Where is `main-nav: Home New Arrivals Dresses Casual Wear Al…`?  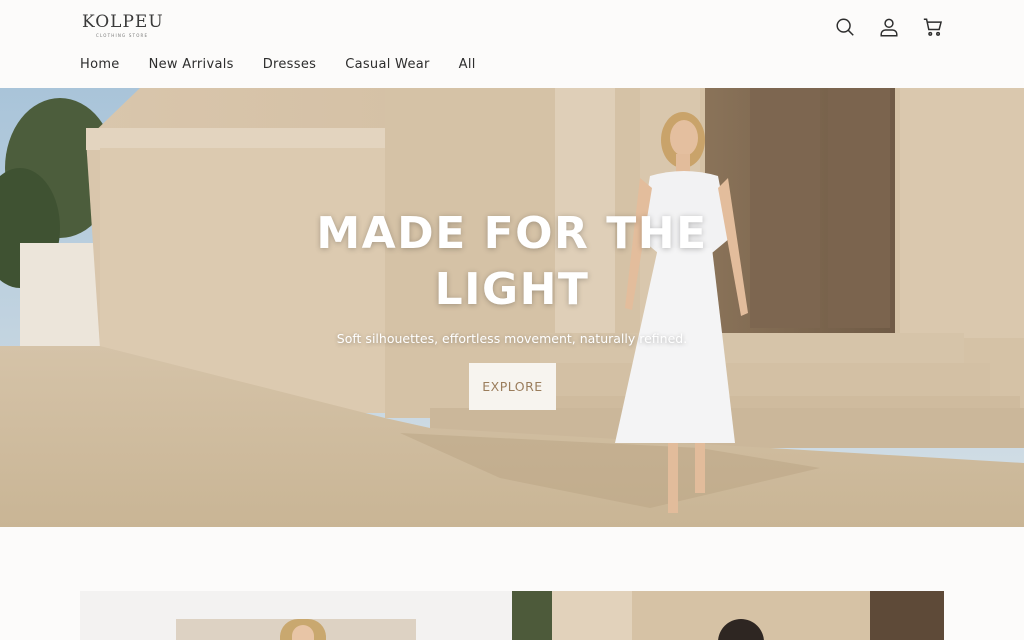 main-nav: Home New Arrivals Dresses Casual Wear Al… is located at coordinates (278, 64).